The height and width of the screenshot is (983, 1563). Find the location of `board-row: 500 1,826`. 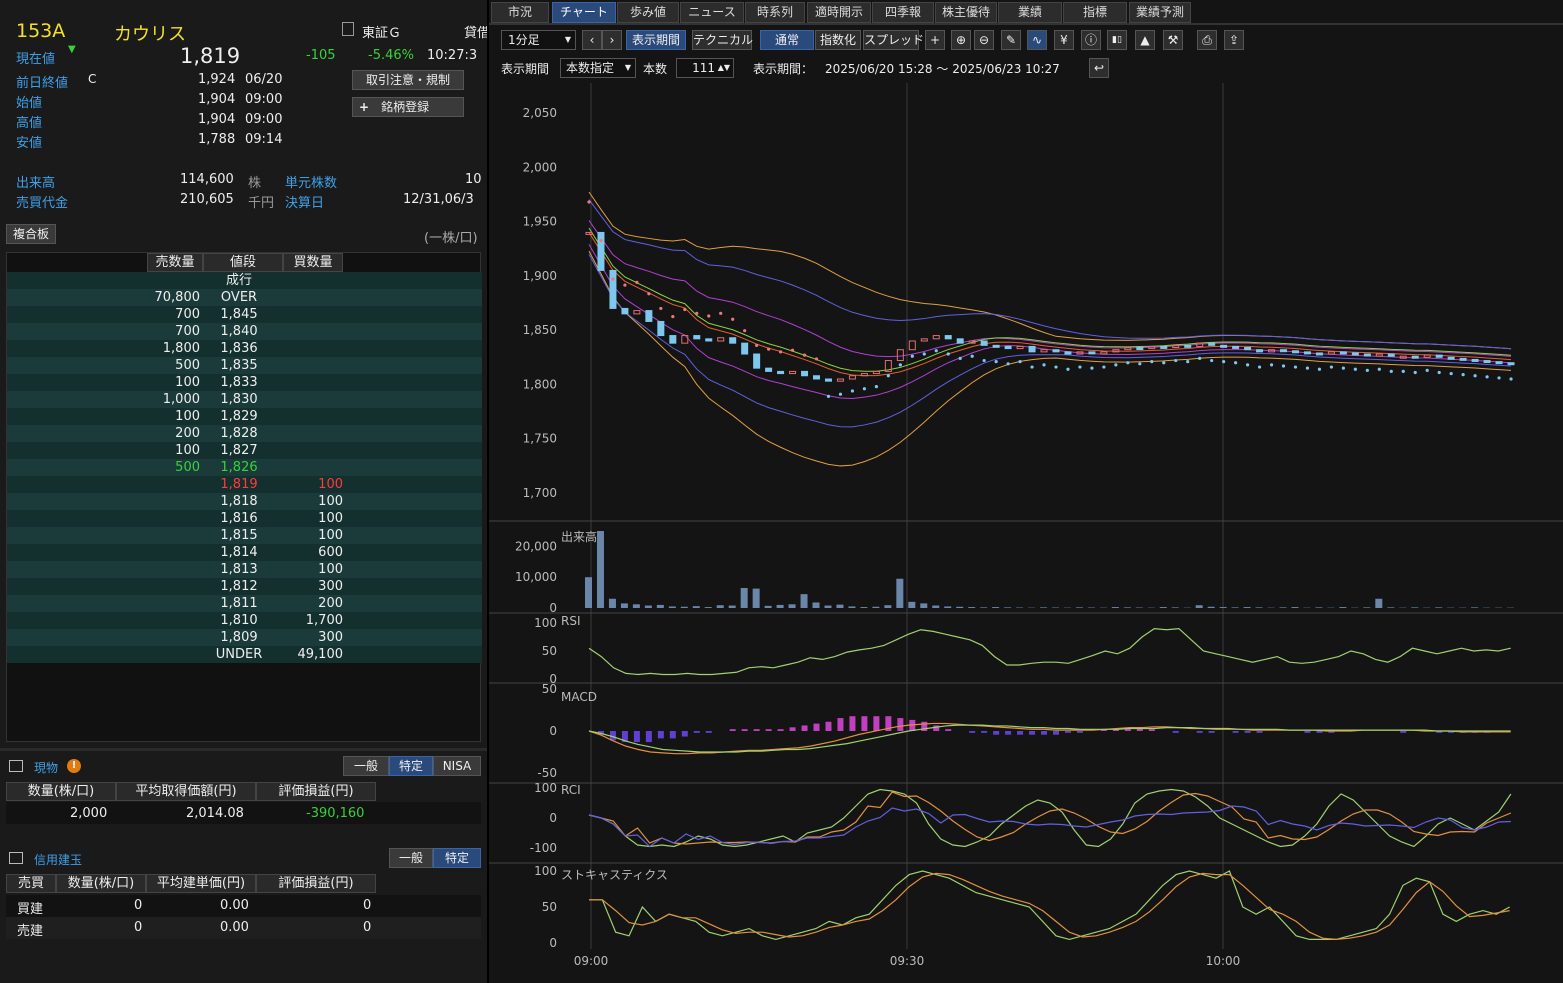

board-row: 500 1,826 is located at coordinates (244, 467).